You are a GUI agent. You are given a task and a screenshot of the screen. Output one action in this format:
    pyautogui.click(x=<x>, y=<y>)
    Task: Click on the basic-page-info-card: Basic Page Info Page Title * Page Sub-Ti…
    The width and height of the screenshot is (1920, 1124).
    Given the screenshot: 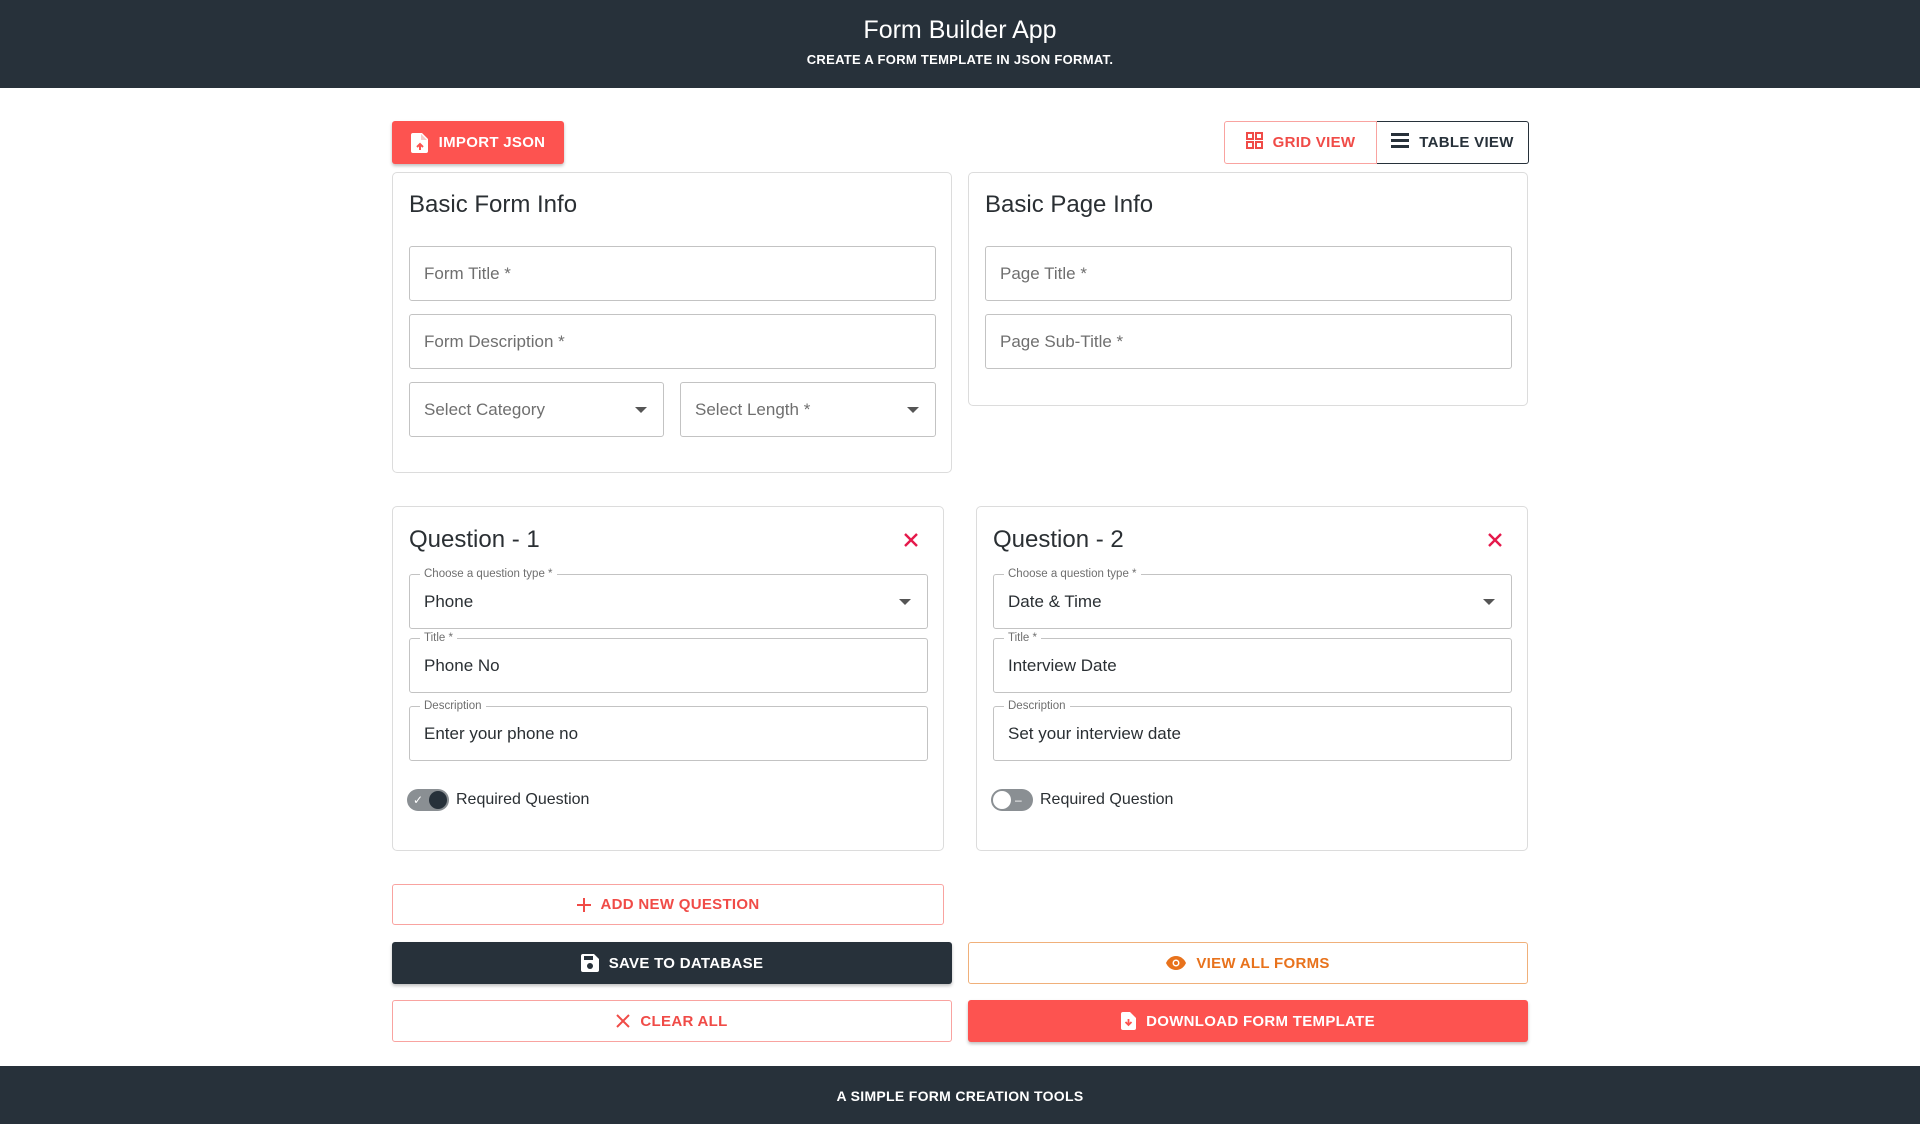 What is the action you would take?
    pyautogui.click(x=1248, y=289)
    